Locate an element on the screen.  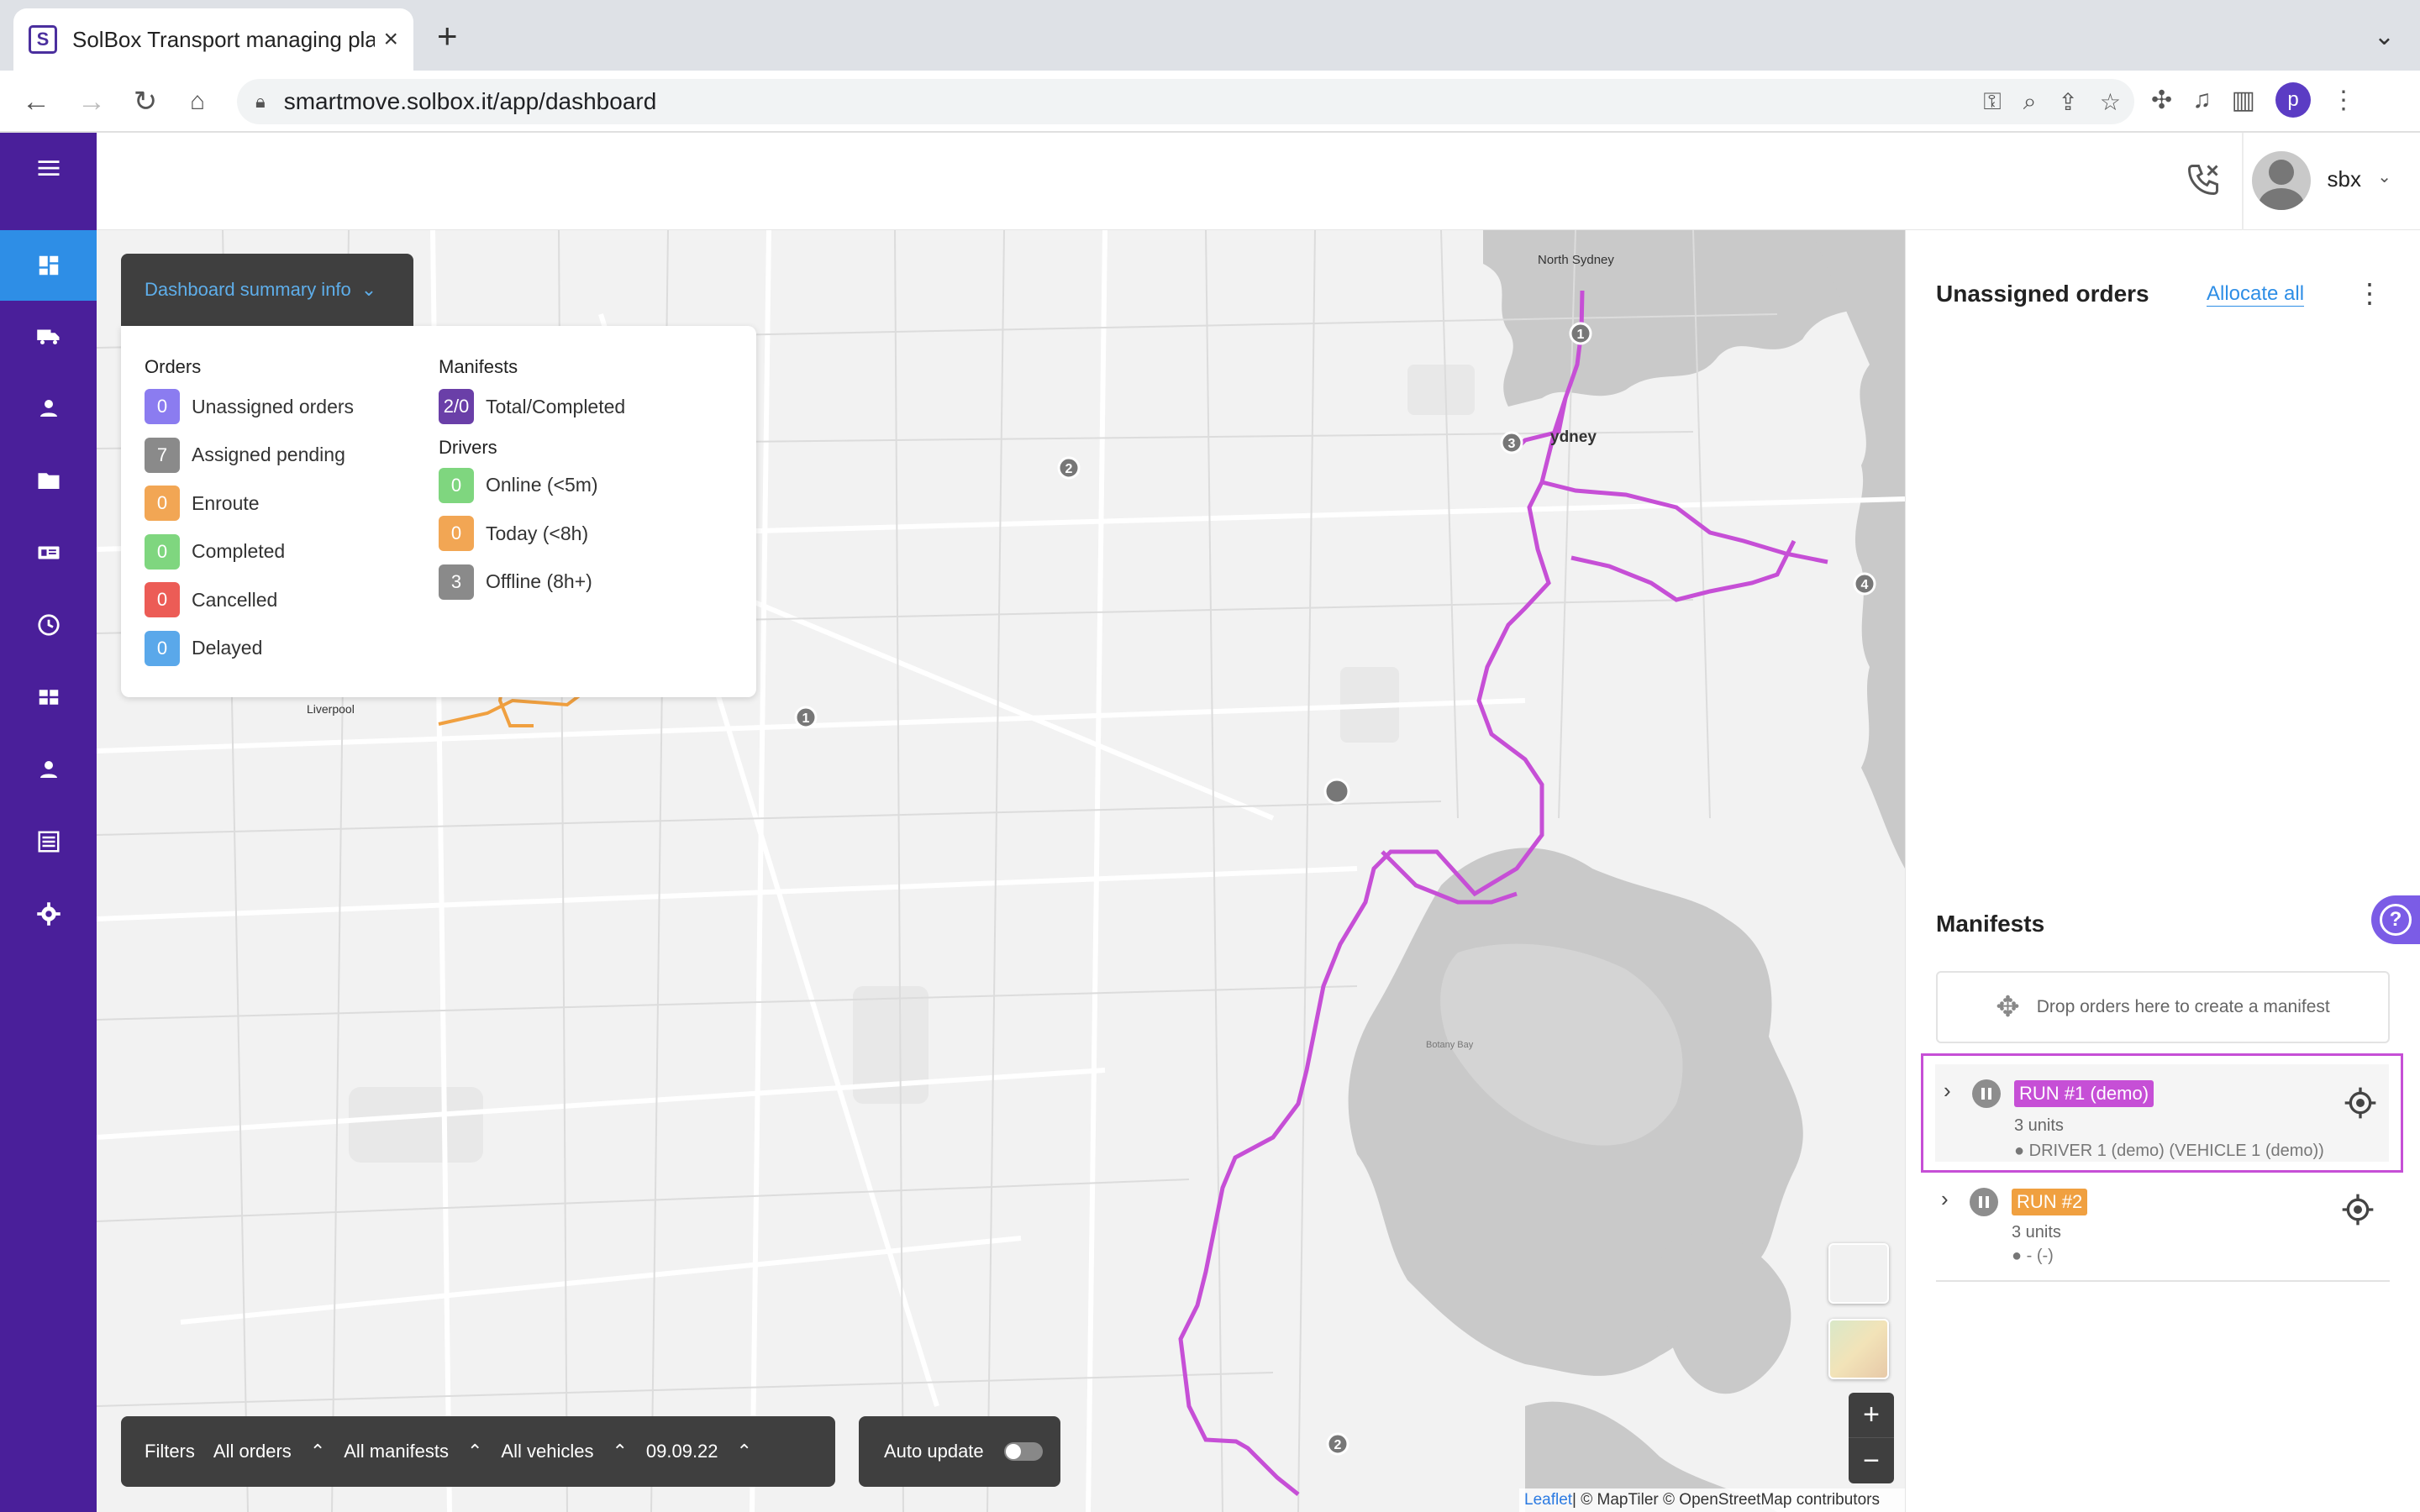
user-menu-chevron-icon: ⌄ is located at coordinates (2384, 176).